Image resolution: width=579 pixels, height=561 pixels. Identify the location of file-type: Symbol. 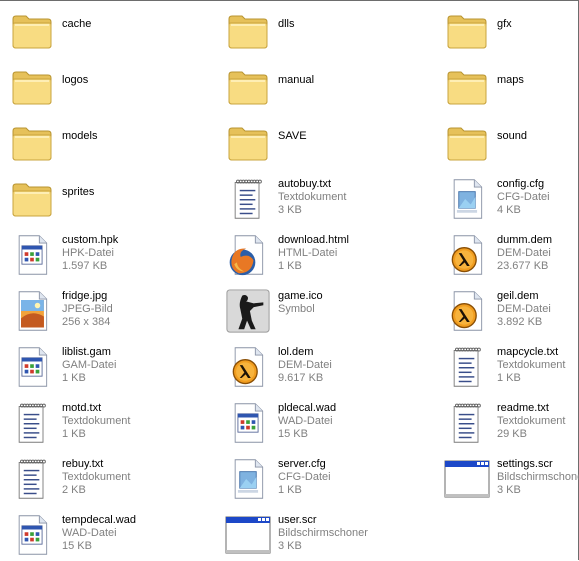
(296, 309).